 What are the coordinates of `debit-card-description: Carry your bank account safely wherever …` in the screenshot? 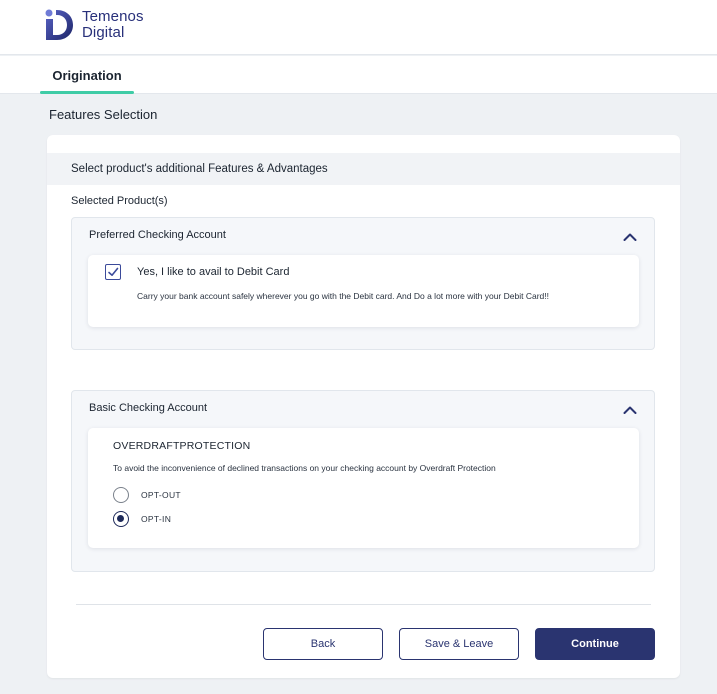 It's located at (343, 296).